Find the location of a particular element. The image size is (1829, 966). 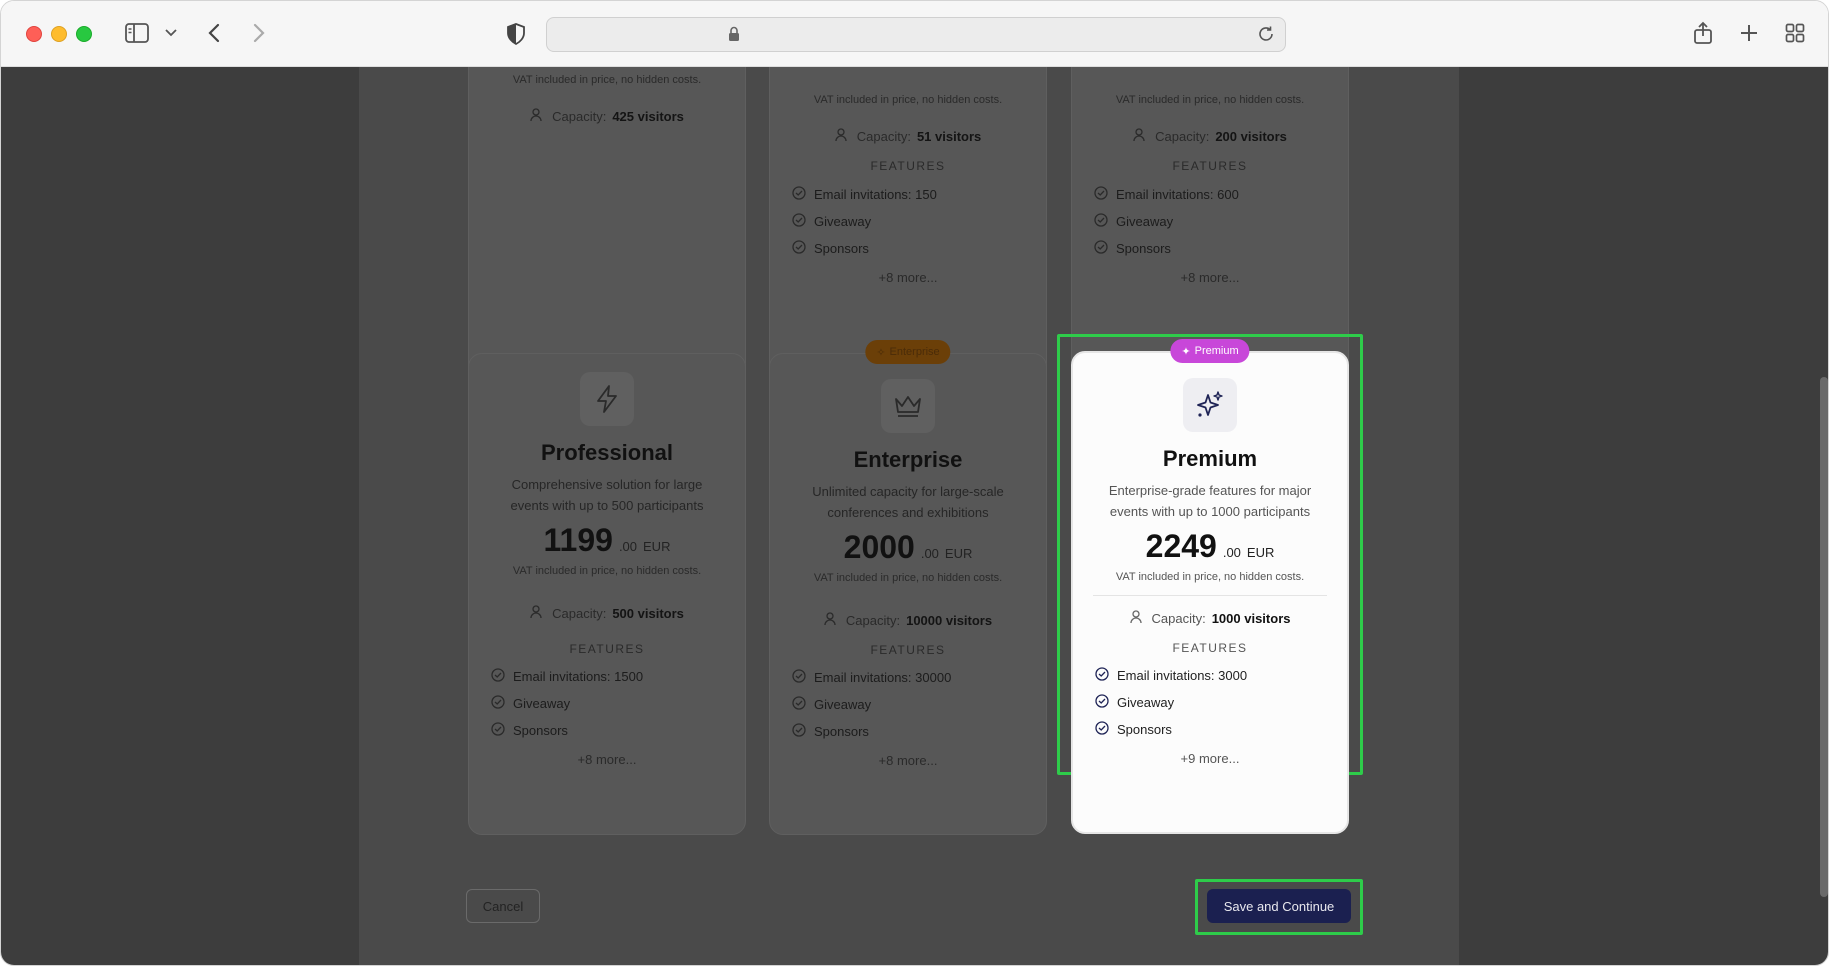

plan-price: 2249 .00 EUR is located at coordinates (1210, 546).